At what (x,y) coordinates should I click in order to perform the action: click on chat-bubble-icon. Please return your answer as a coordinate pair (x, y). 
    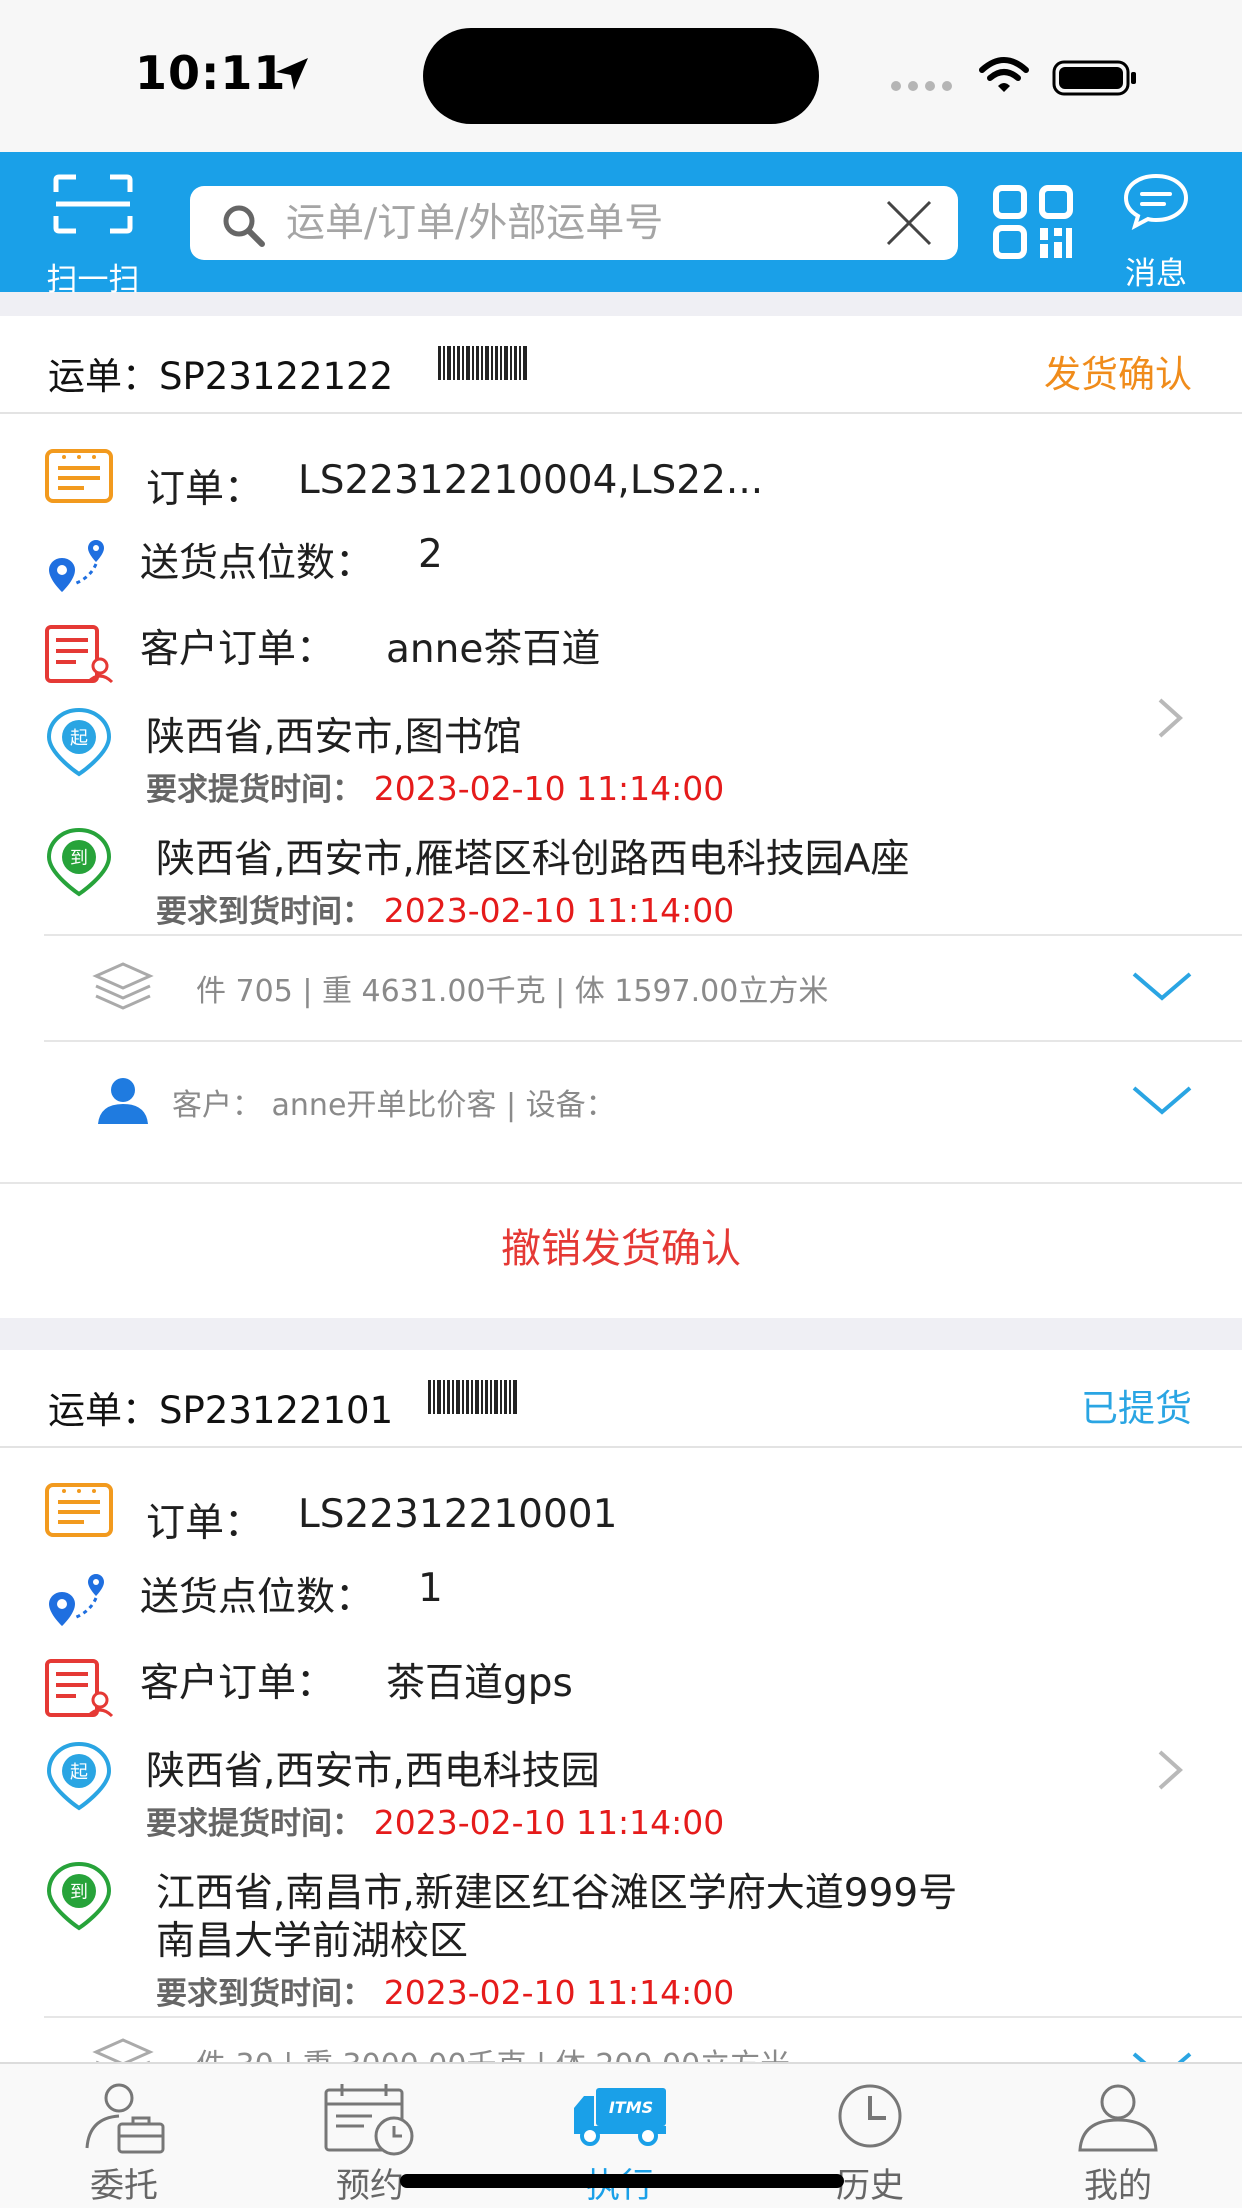
    Looking at the image, I should click on (1156, 201).